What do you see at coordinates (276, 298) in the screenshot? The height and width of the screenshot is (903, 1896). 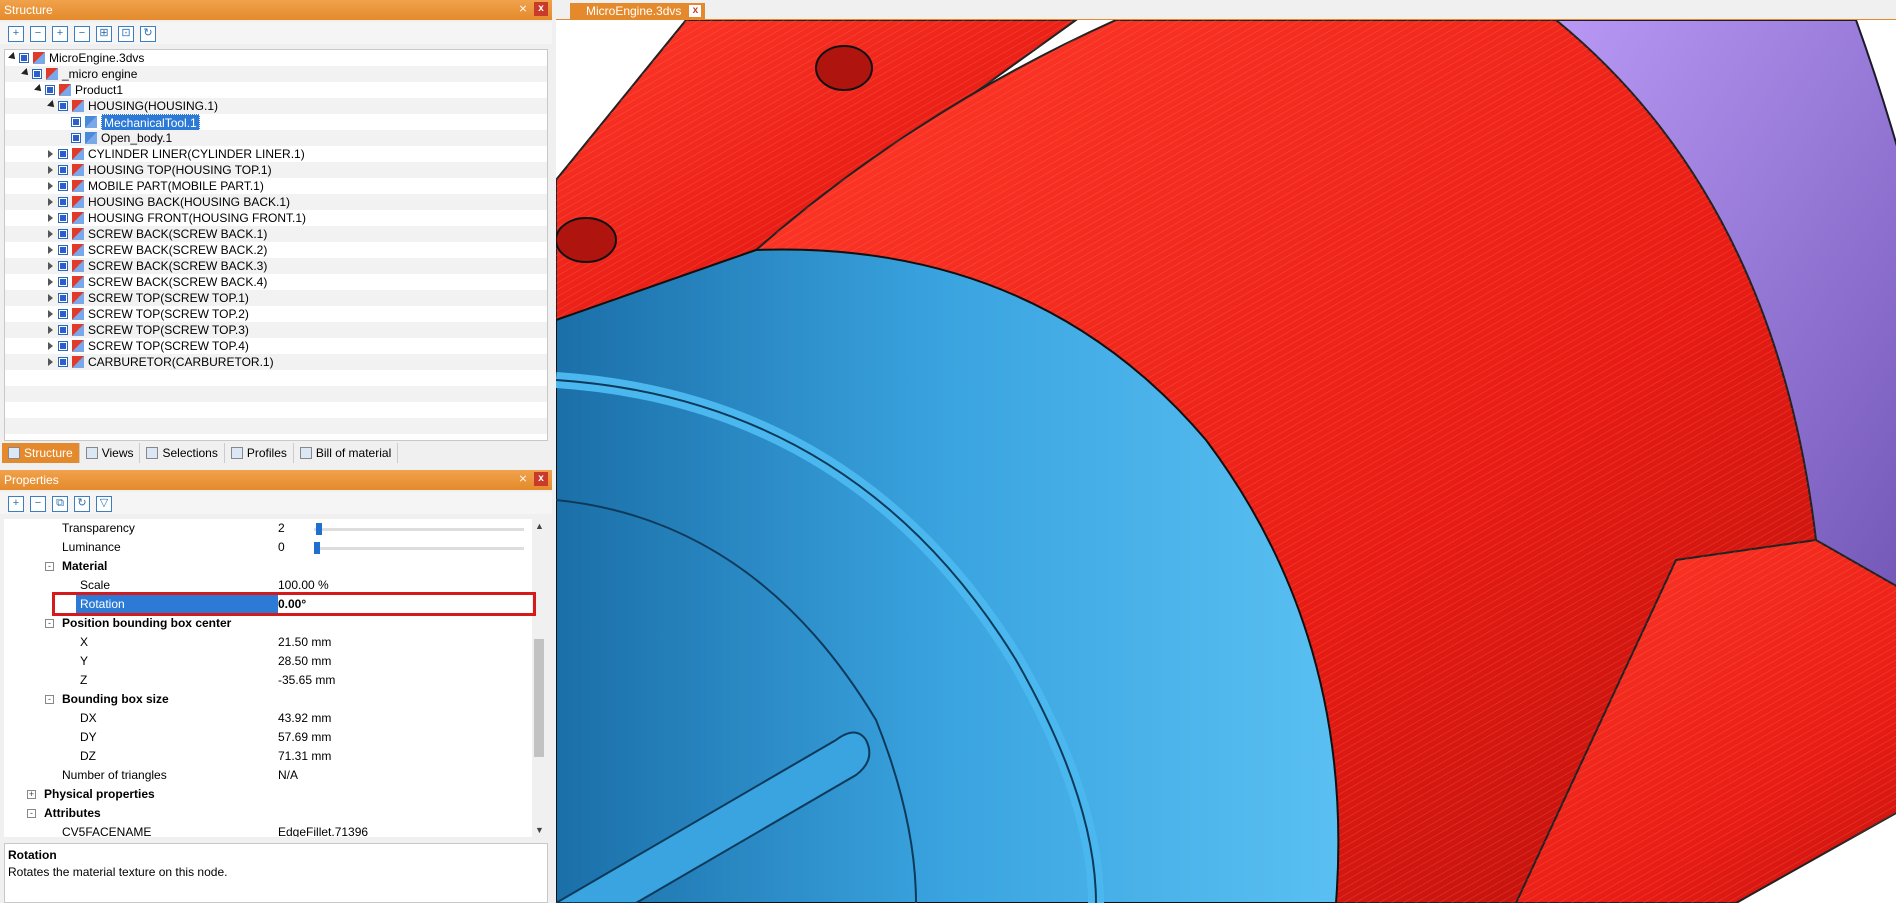 I see `tree-node: SCREW TOP(SCREW TOP.1)` at bounding box center [276, 298].